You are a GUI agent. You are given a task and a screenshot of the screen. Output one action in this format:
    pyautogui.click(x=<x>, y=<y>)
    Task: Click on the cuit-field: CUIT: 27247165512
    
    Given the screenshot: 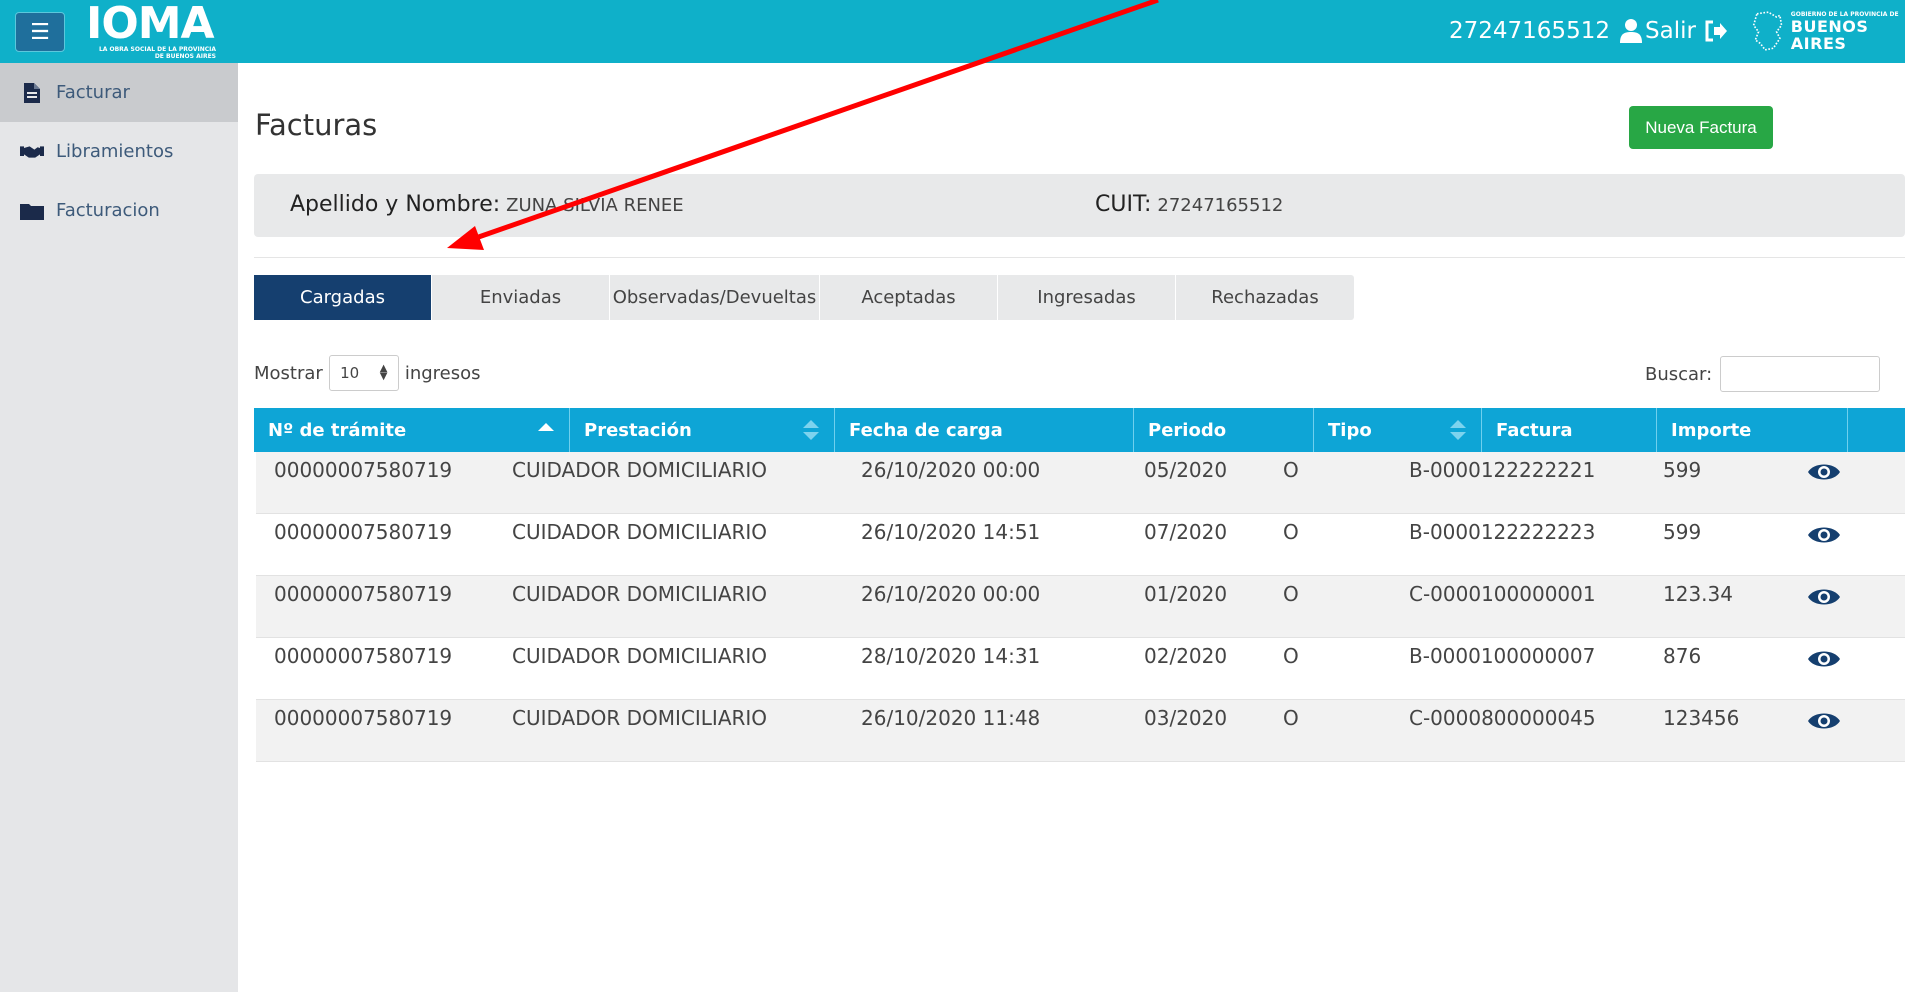 What is the action you would take?
    pyautogui.click(x=1189, y=204)
    